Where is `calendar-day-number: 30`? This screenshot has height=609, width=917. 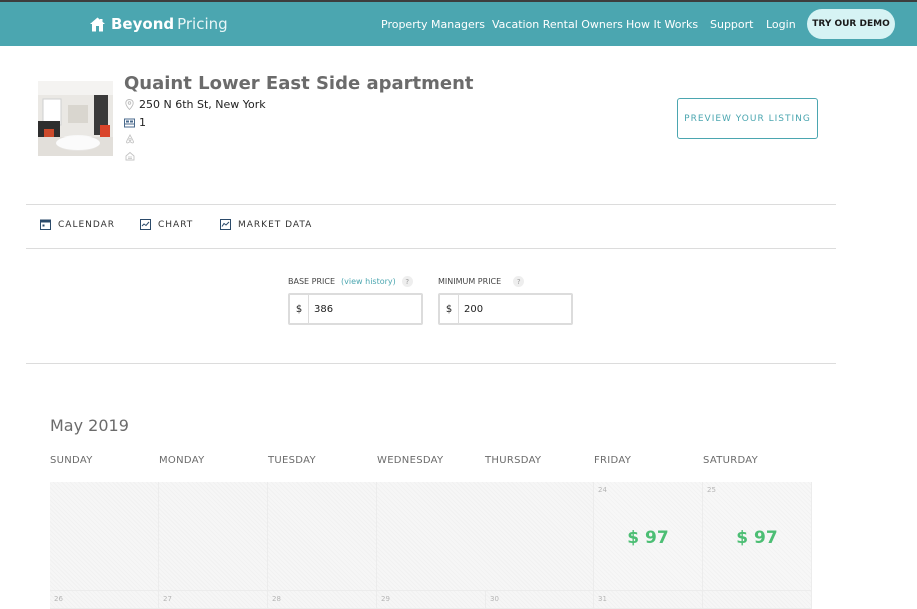 calendar-day-number: 30 is located at coordinates (494, 599).